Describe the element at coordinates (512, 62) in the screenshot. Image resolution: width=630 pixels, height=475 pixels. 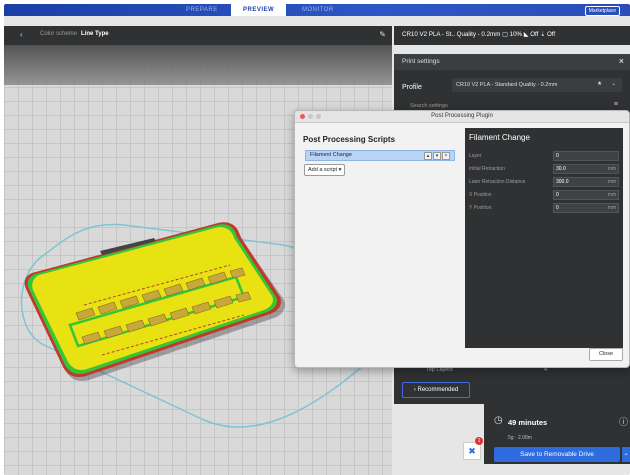
I see `print-settings-header: Print settings ×` at that location.